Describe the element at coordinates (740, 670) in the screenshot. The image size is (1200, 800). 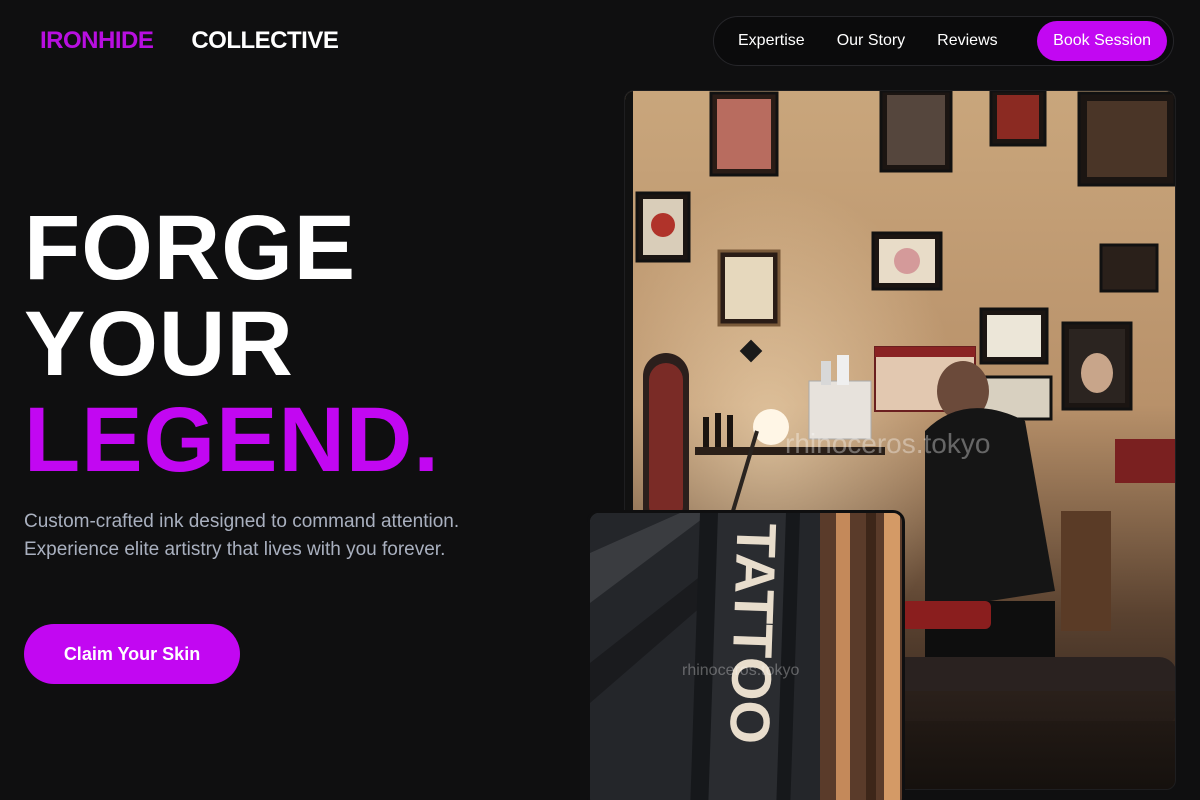
I see `sub-watermark: rhinoceros.tokyo` at that location.